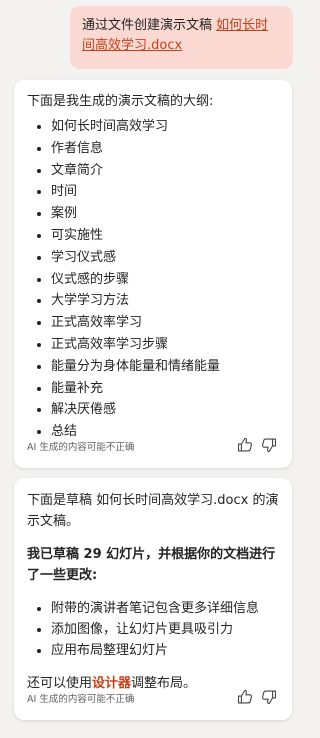 The image size is (320, 738). I want to click on outline-item: 如何长时间高效学习, so click(165, 127).